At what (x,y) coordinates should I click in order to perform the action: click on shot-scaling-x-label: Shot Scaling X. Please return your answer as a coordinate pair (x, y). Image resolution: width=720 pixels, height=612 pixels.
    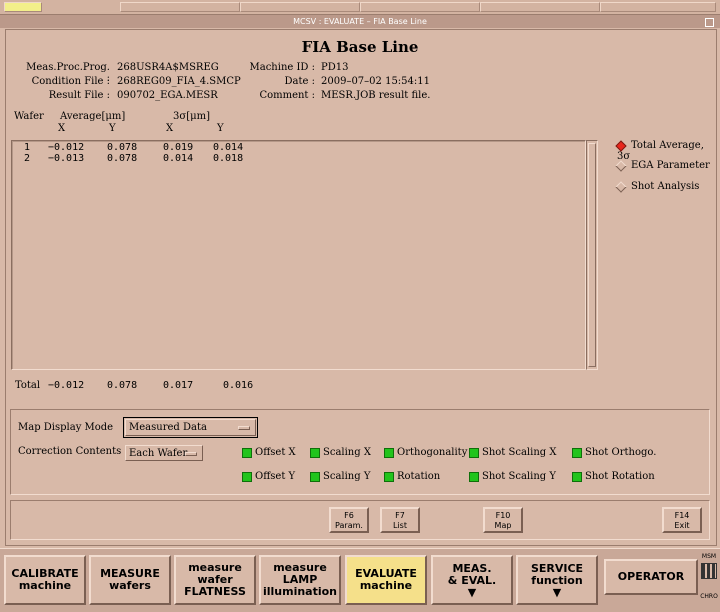
    Looking at the image, I should click on (519, 452).